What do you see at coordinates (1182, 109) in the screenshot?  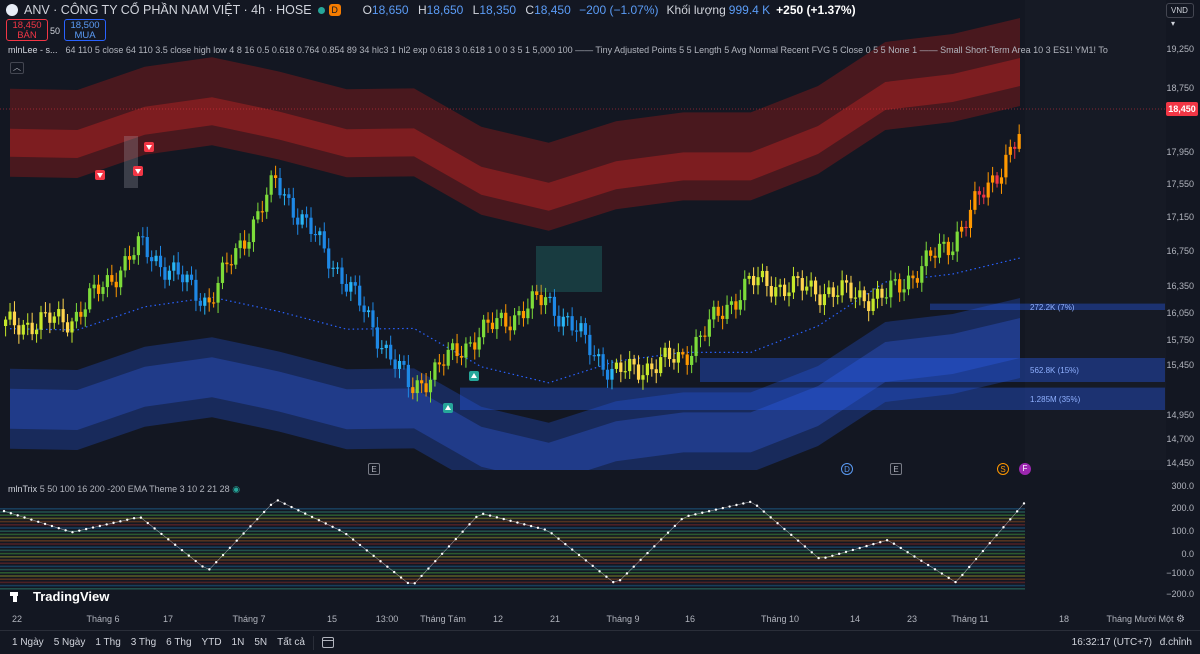 I see `last-price-tag: 18,450` at bounding box center [1182, 109].